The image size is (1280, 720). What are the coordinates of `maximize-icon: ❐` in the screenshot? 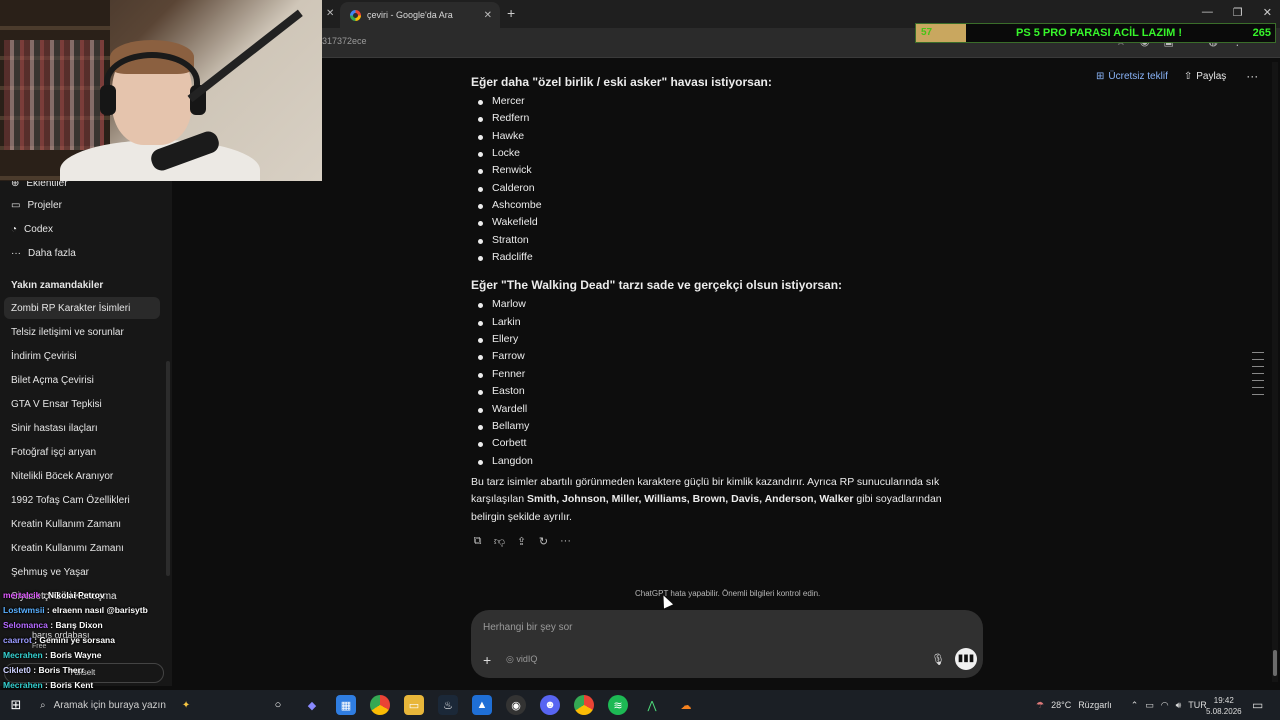 It's located at (1238, 12).